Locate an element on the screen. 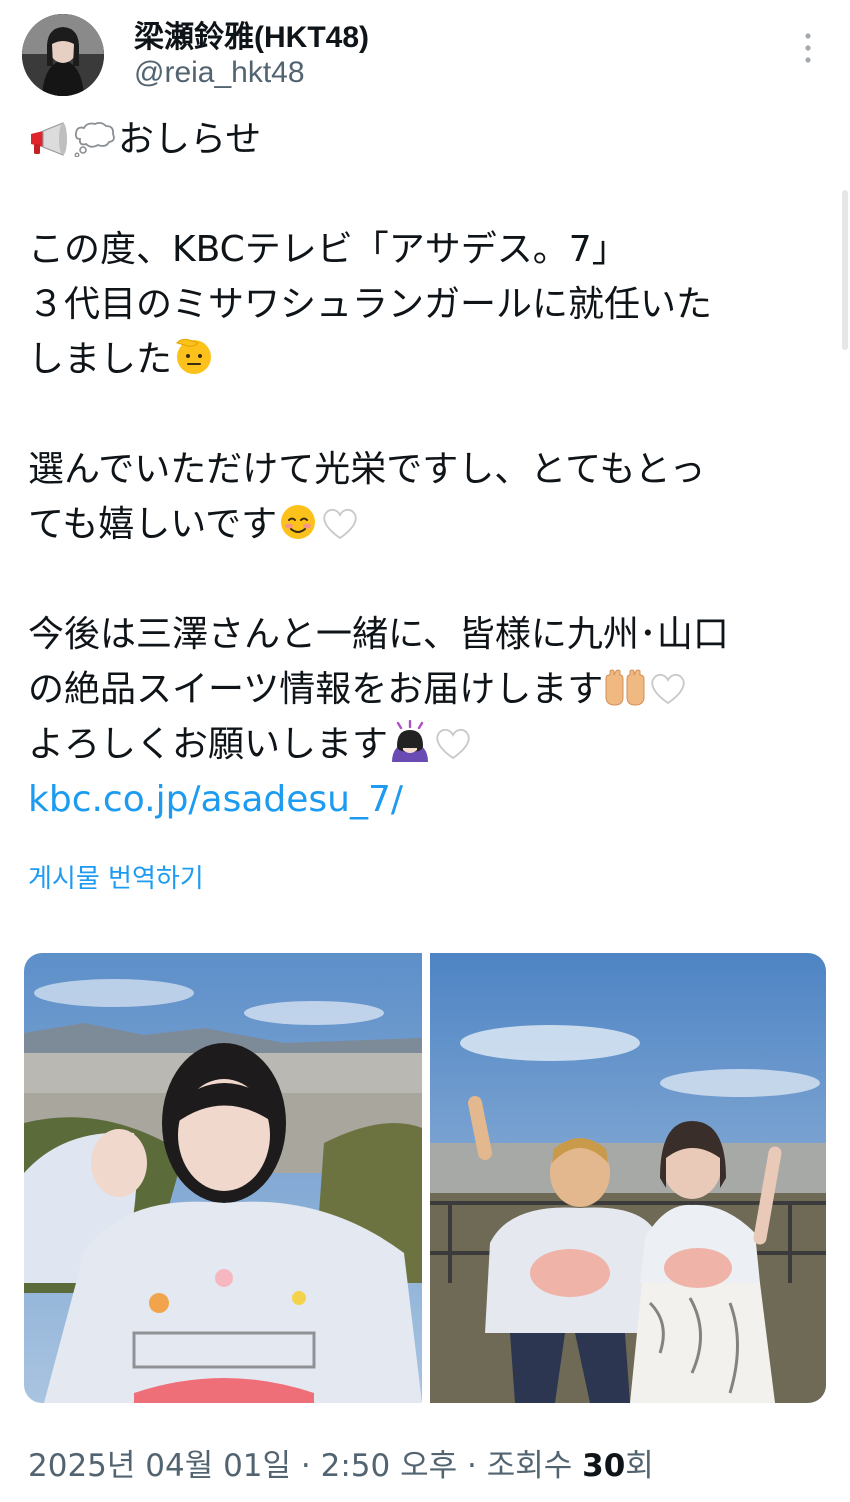  tweet-header: 梁瀬鈴雅(HKT48) @reia_hkt48 is located at coordinates (425, 55).